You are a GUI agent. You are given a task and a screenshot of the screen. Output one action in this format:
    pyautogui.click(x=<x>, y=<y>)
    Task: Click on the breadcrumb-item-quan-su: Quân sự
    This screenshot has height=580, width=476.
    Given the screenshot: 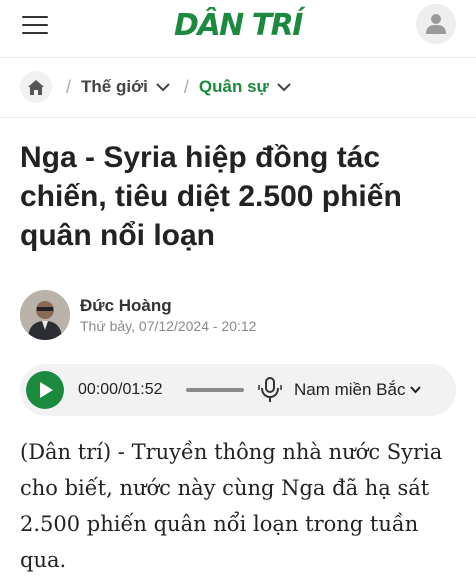 What is the action you would take?
    pyautogui.click(x=245, y=87)
    